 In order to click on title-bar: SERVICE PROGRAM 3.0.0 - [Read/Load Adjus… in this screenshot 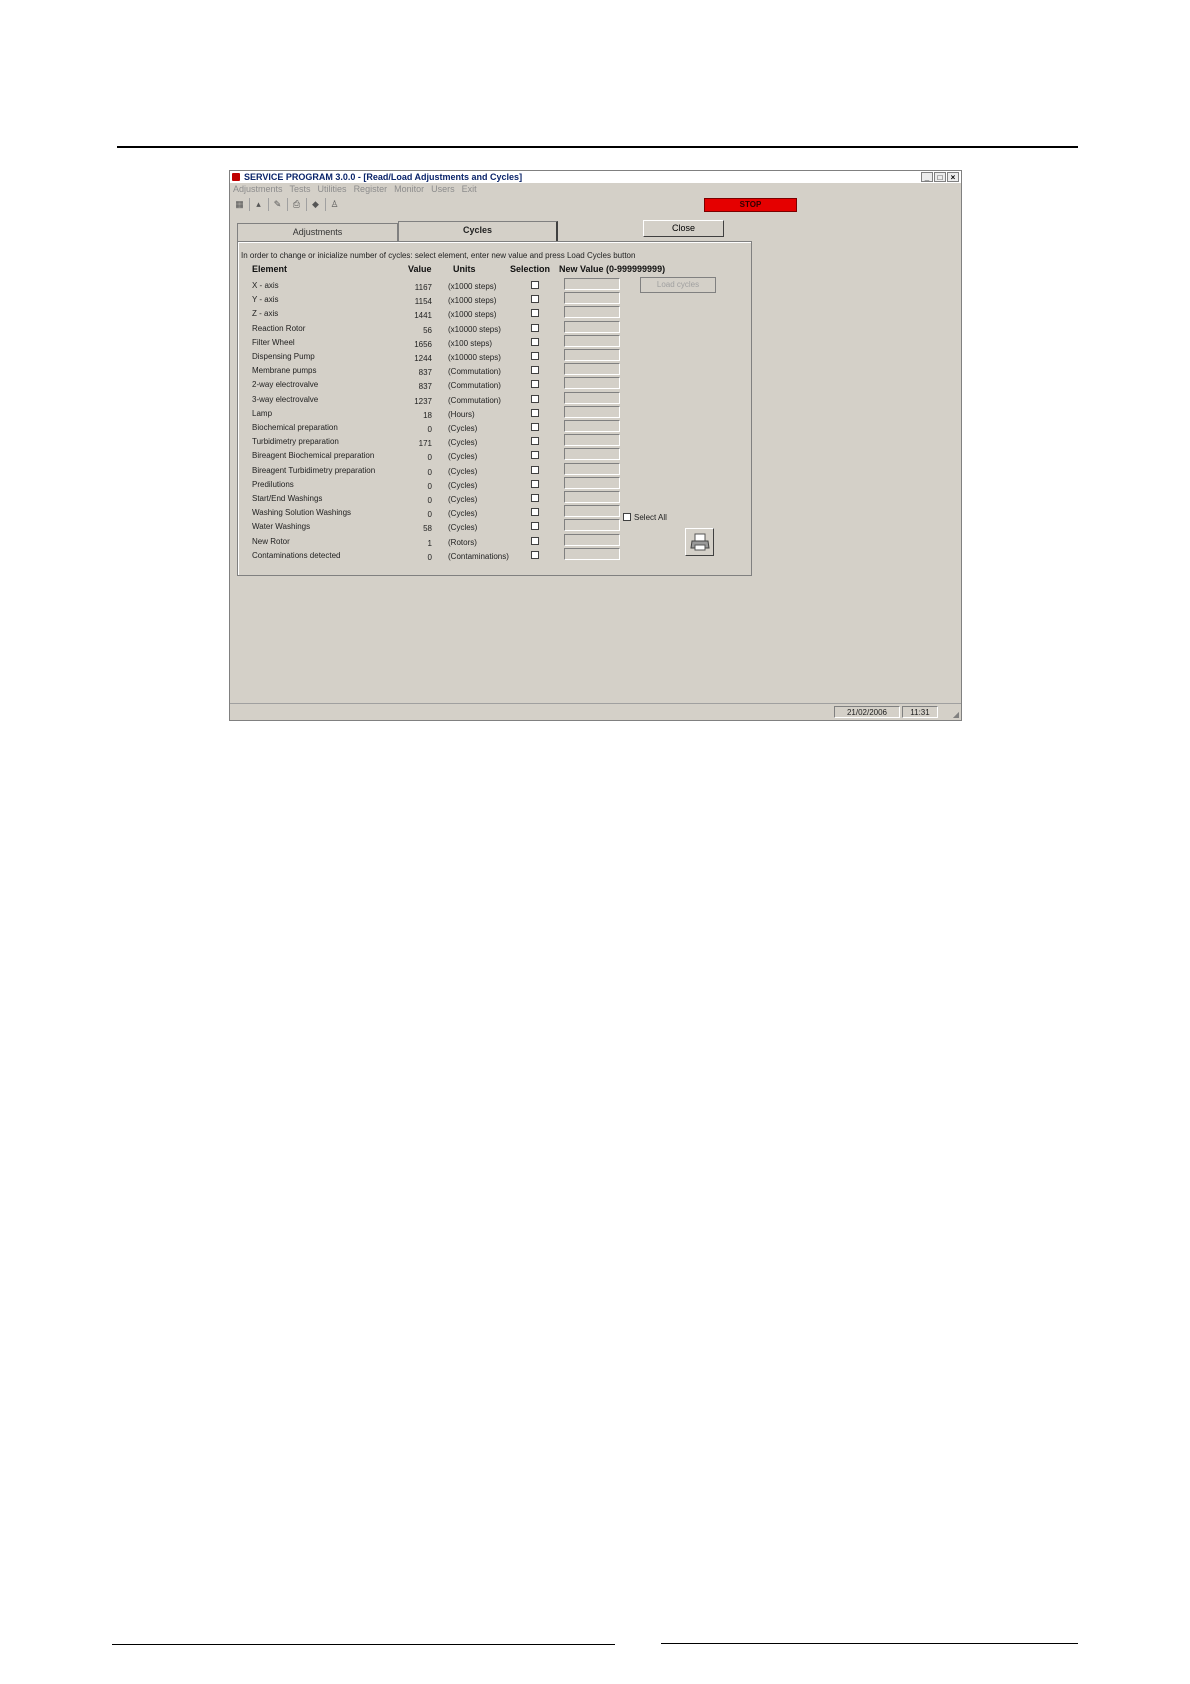, I will do `click(595, 177)`.